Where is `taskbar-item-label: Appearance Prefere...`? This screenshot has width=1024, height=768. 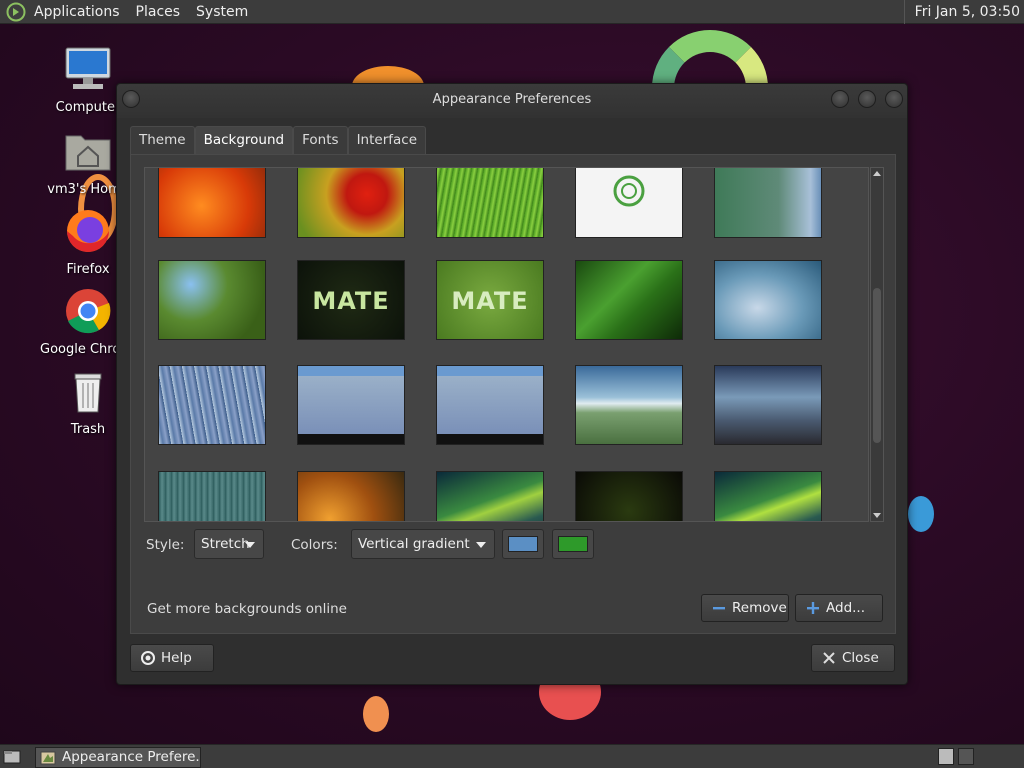
taskbar-item-label: Appearance Prefere... is located at coordinates (131, 757).